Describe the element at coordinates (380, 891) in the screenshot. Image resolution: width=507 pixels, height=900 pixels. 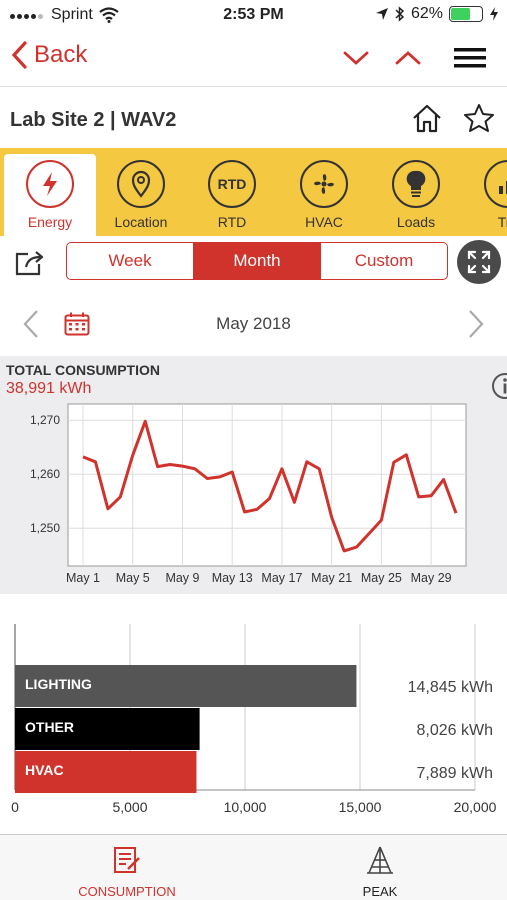
I see `tab-label: PEAK` at that location.